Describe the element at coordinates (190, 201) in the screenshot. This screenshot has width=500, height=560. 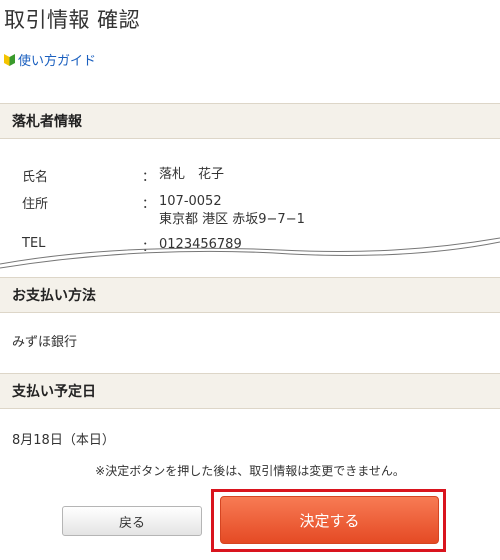
I see `address-postal: 107-0052` at that location.